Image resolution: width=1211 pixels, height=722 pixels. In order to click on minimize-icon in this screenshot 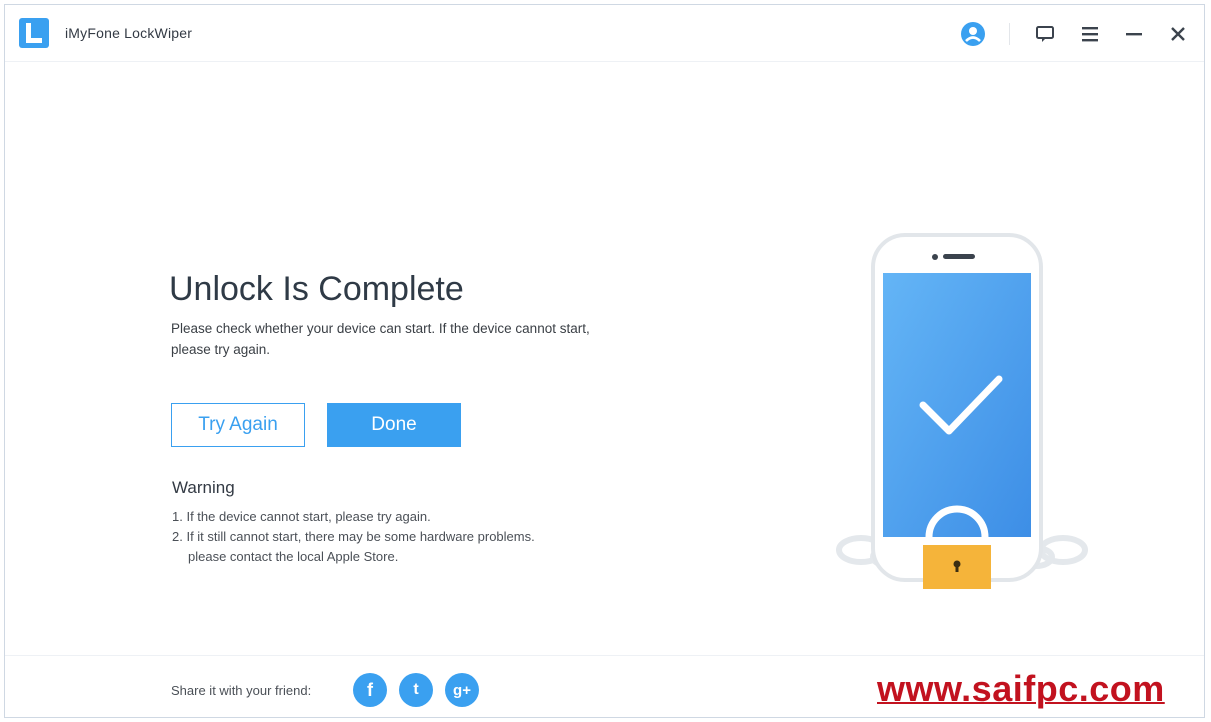, I will do `click(1134, 34)`.